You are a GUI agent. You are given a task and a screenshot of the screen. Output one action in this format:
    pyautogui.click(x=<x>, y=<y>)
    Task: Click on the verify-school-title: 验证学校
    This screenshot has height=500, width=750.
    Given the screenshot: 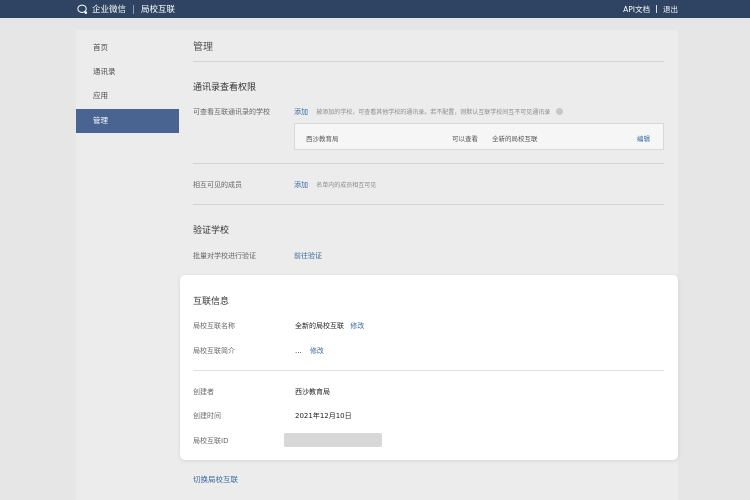 What is the action you would take?
    pyautogui.click(x=211, y=231)
    